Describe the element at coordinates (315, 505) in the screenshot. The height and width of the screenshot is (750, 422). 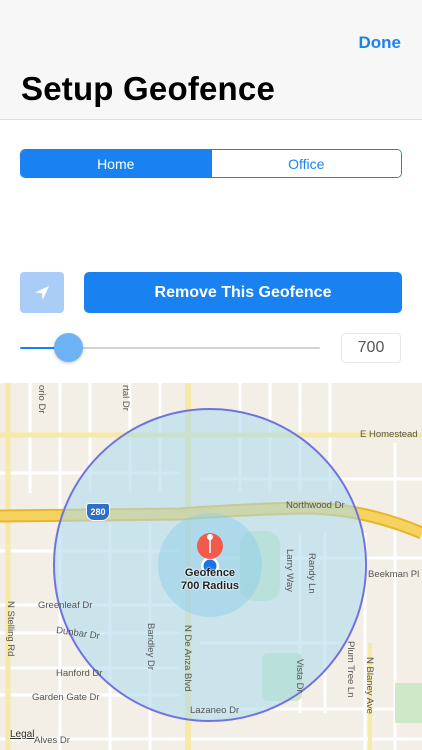
I see `street-label-northwood: Northwood Dr` at that location.